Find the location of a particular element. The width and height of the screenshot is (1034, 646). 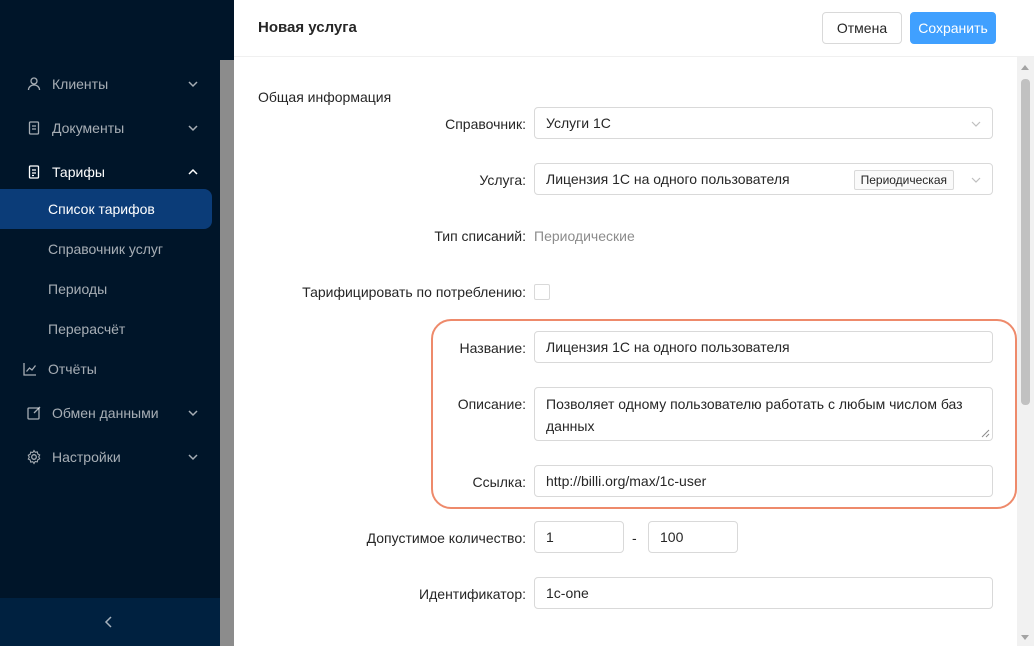

sidebar-item-label: Настройки is located at coordinates (86, 457).